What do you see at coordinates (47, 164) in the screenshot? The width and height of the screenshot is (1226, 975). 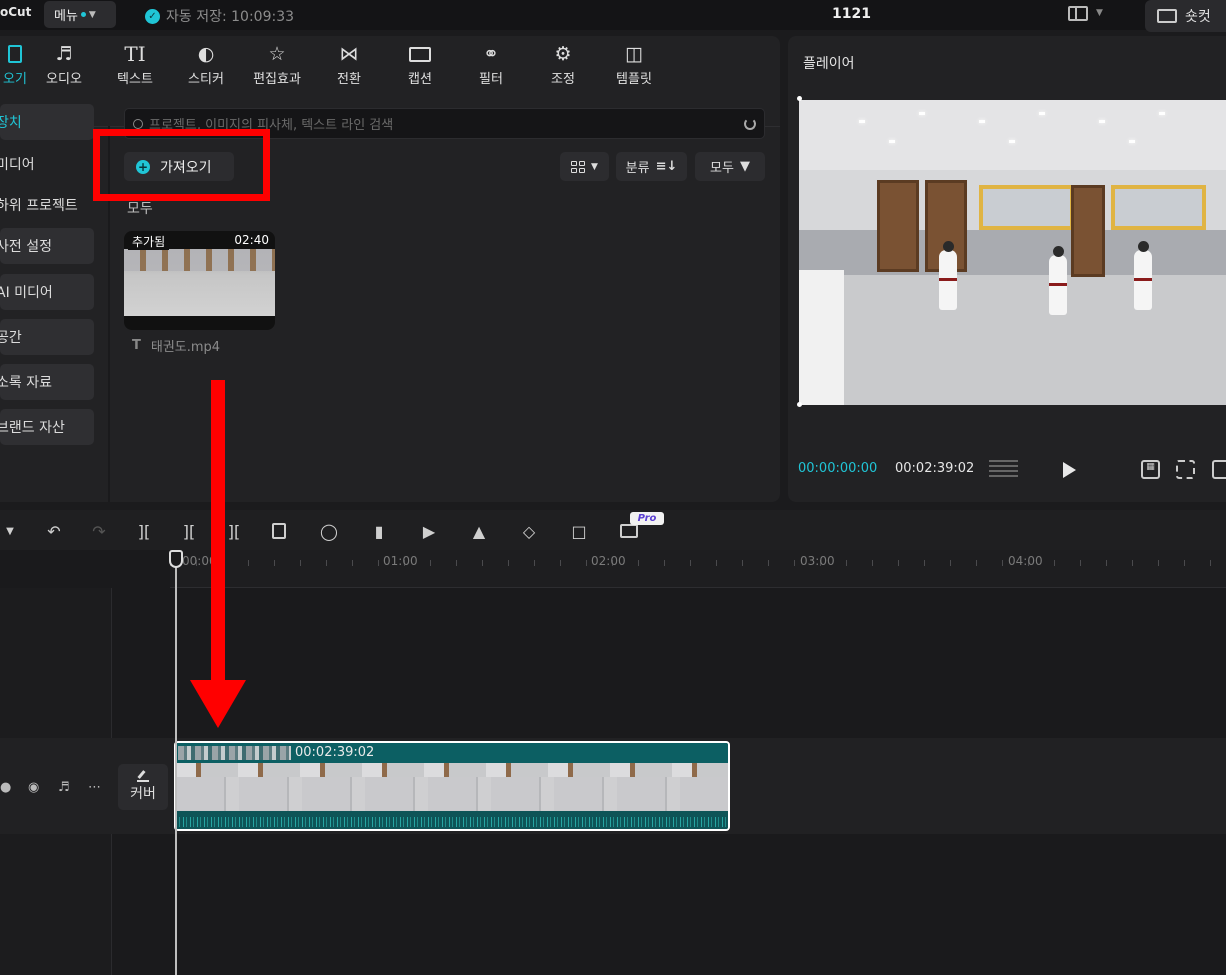 I see `sidebar-item-media: 미디어` at bounding box center [47, 164].